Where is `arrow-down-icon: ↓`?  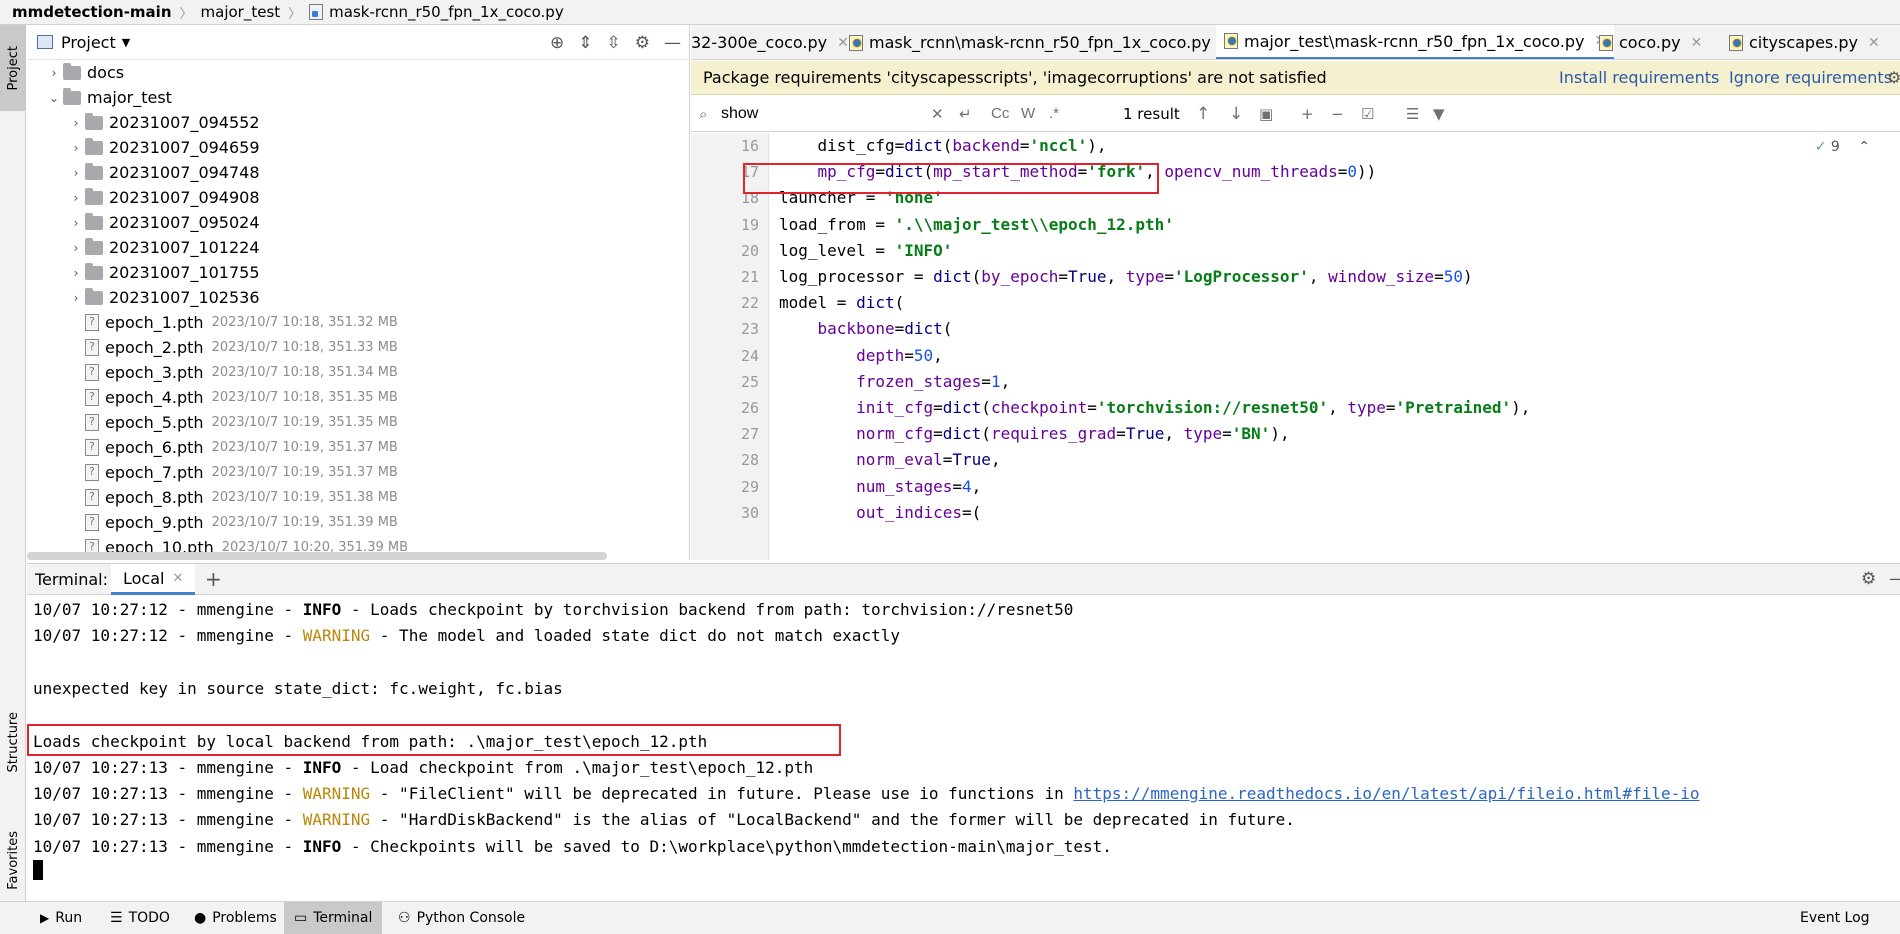
arrow-down-icon: ↓ is located at coordinates (1236, 114).